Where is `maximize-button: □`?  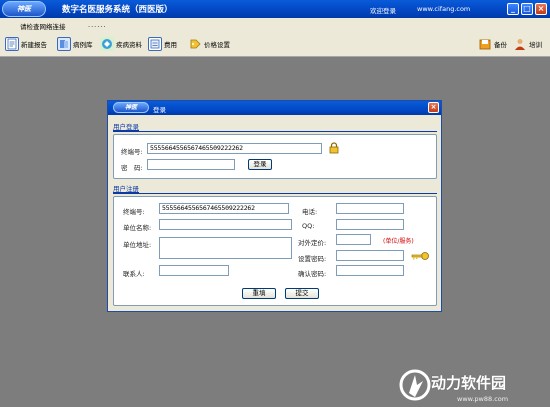 maximize-button: □ is located at coordinates (527, 9).